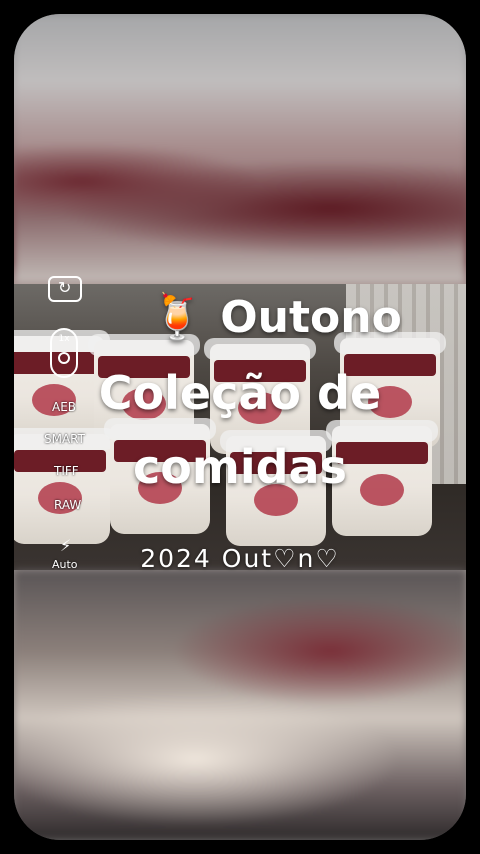  Describe the element at coordinates (240, 393) in the screenshot. I see `title-line-2: Coleção de` at that location.